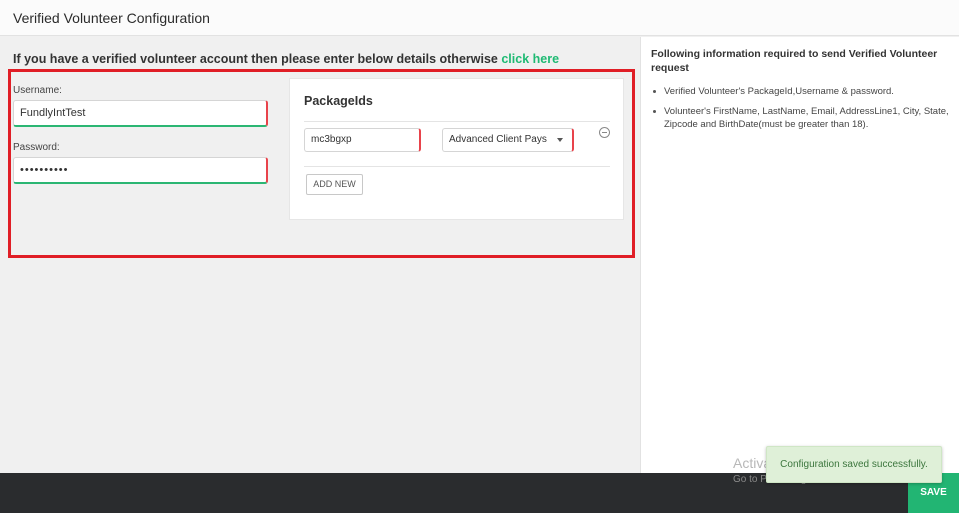 The image size is (959, 513). Describe the element at coordinates (362, 140) in the screenshot. I see `package-id-input: mc3bgxp` at that location.